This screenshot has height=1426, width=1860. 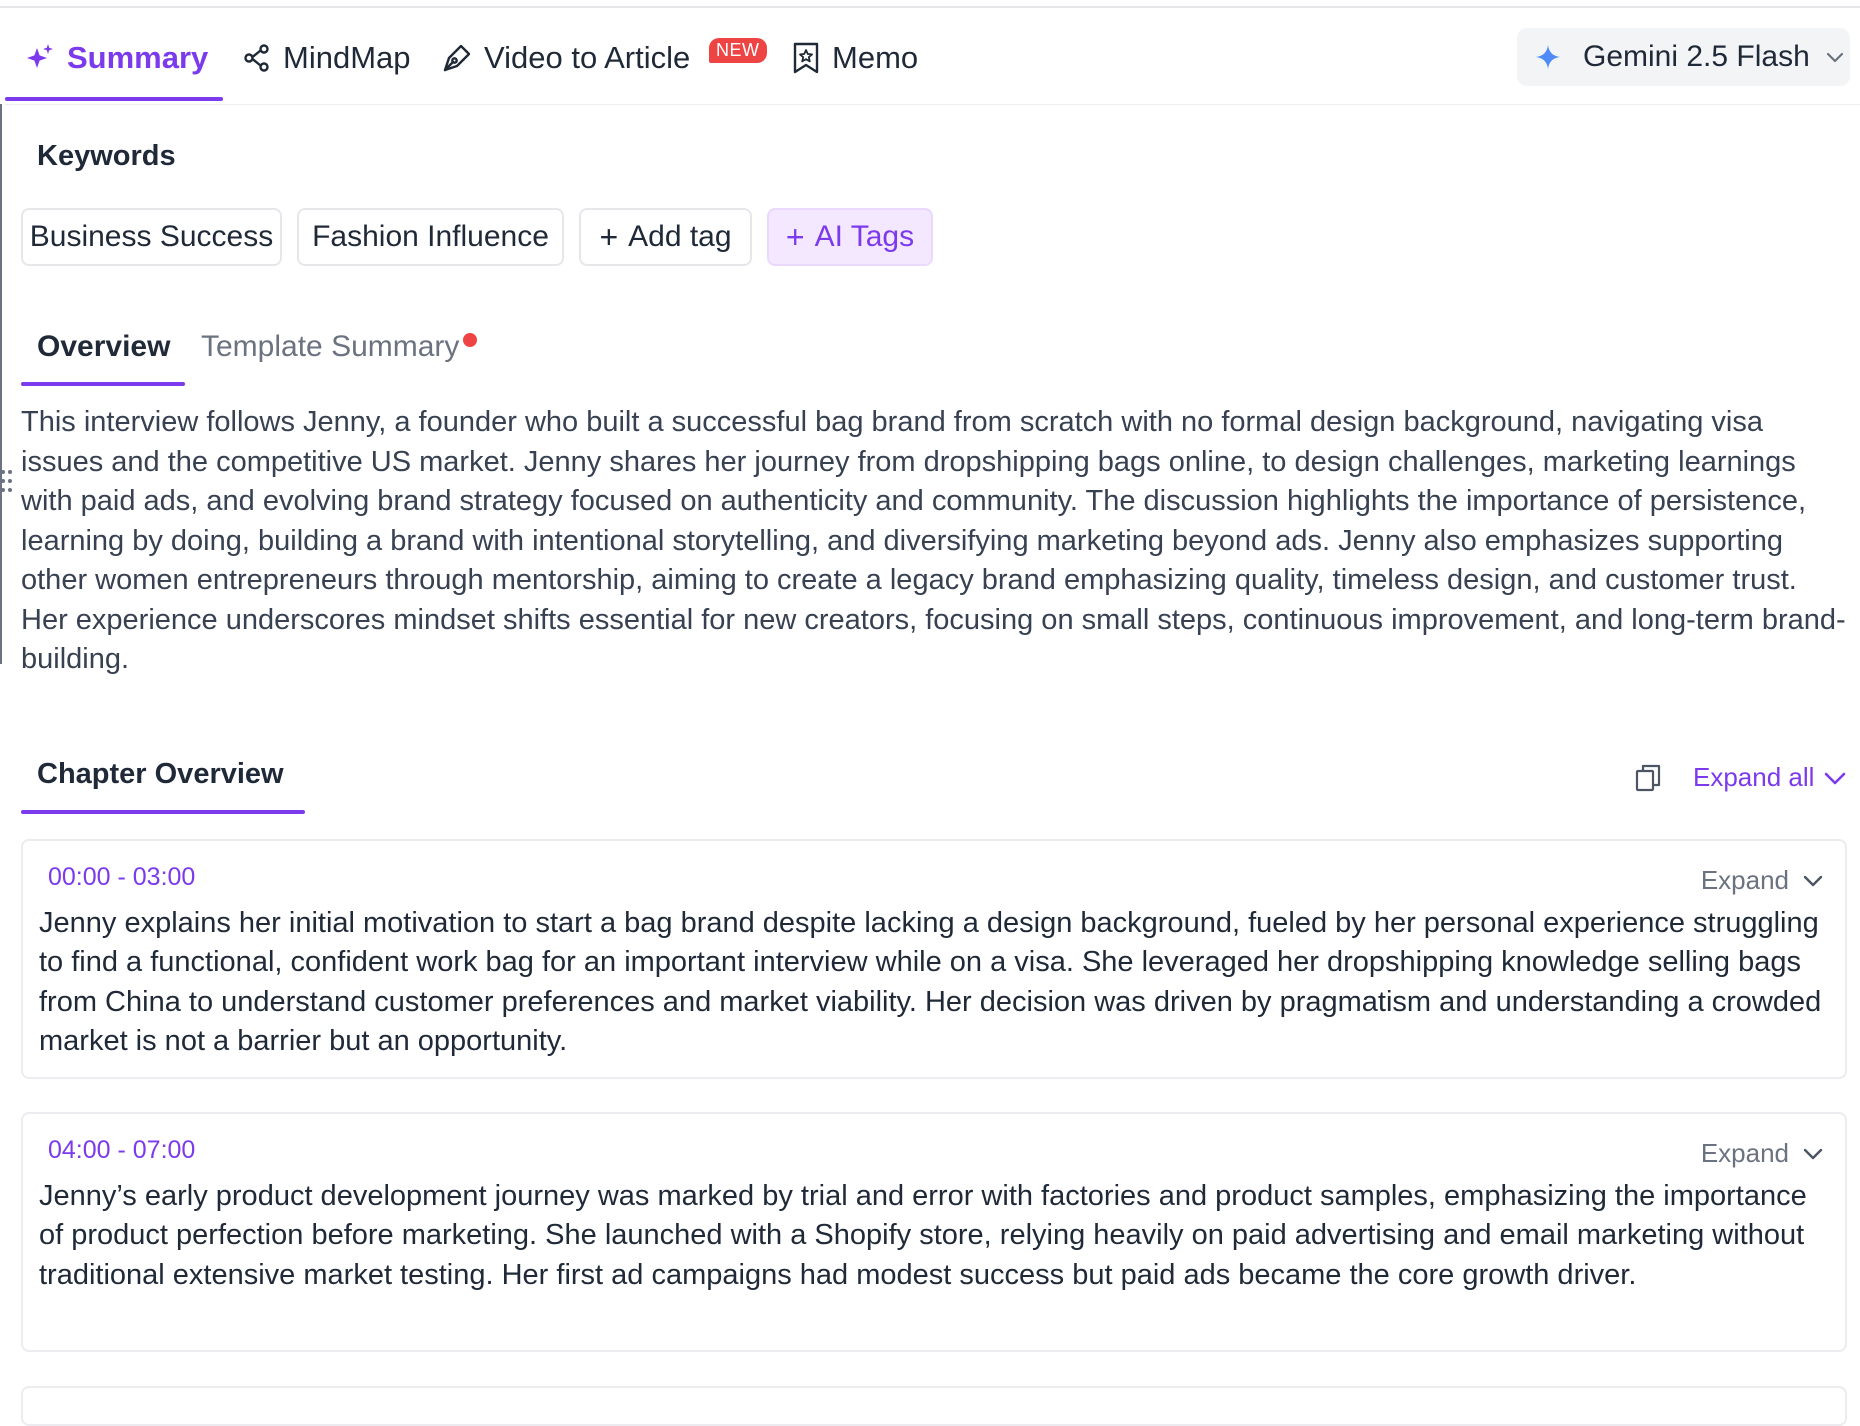 What do you see at coordinates (160, 774) in the screenshot?
I see `chapter-overview-heading: Chapter Overview` at bounding box center [160, 774].